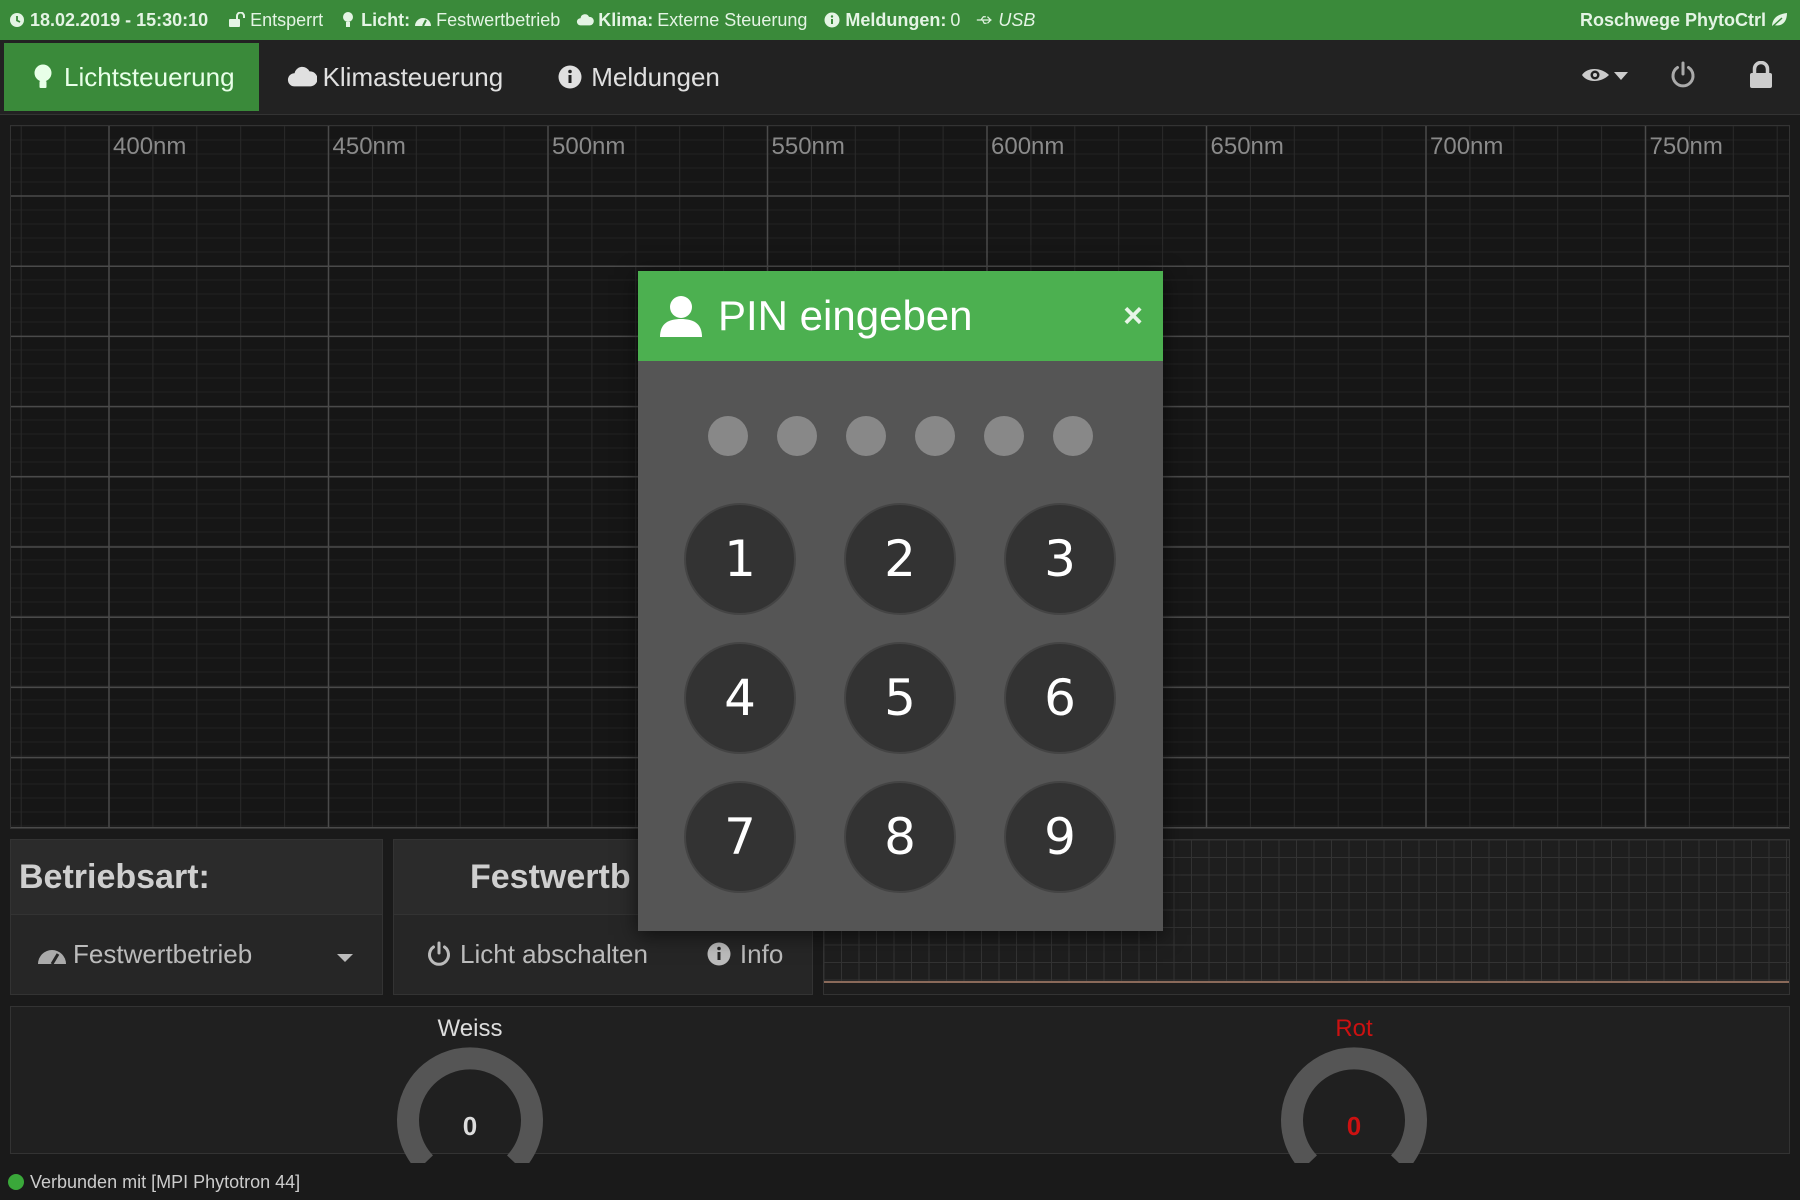  Describe the element at coordinates (681, 316) in the screenshot. I see `user-icon` at that location.